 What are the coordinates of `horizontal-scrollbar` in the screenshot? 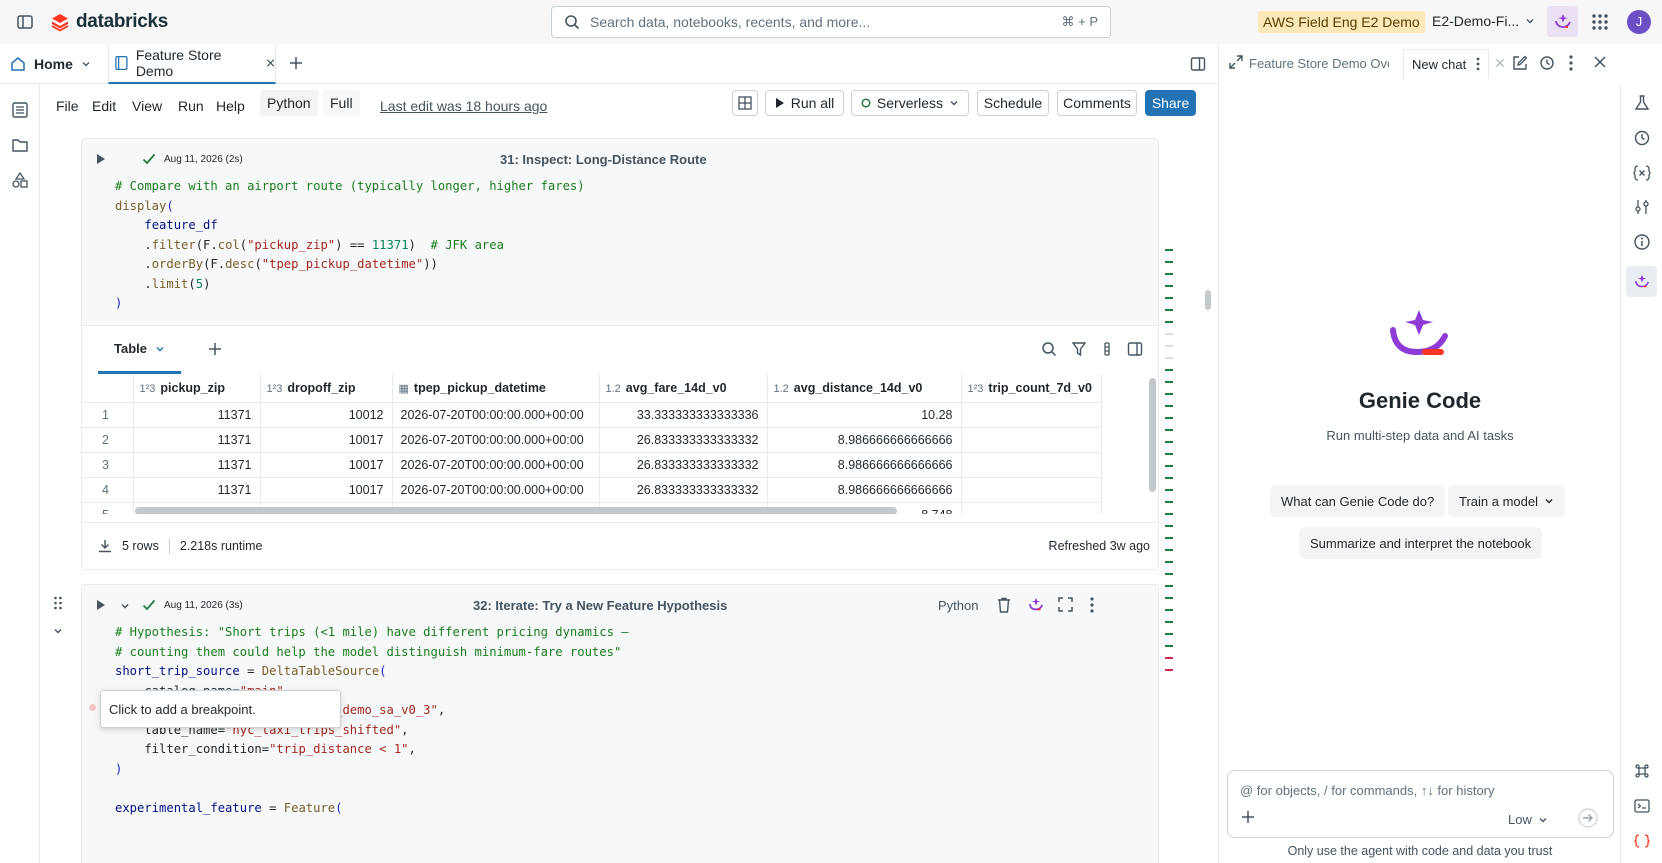 It's located at (516, 510).